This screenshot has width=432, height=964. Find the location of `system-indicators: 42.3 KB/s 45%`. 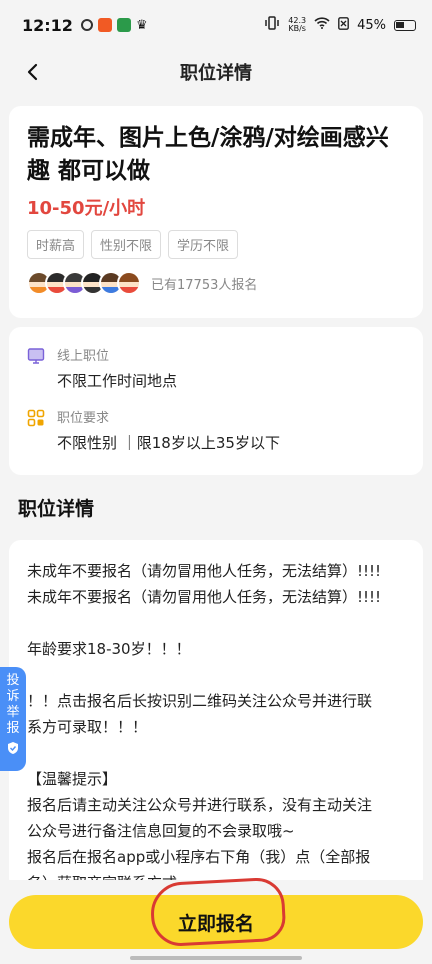

system-indicators: 42.3 KB/s 45% is located at coordinates (340, 25).